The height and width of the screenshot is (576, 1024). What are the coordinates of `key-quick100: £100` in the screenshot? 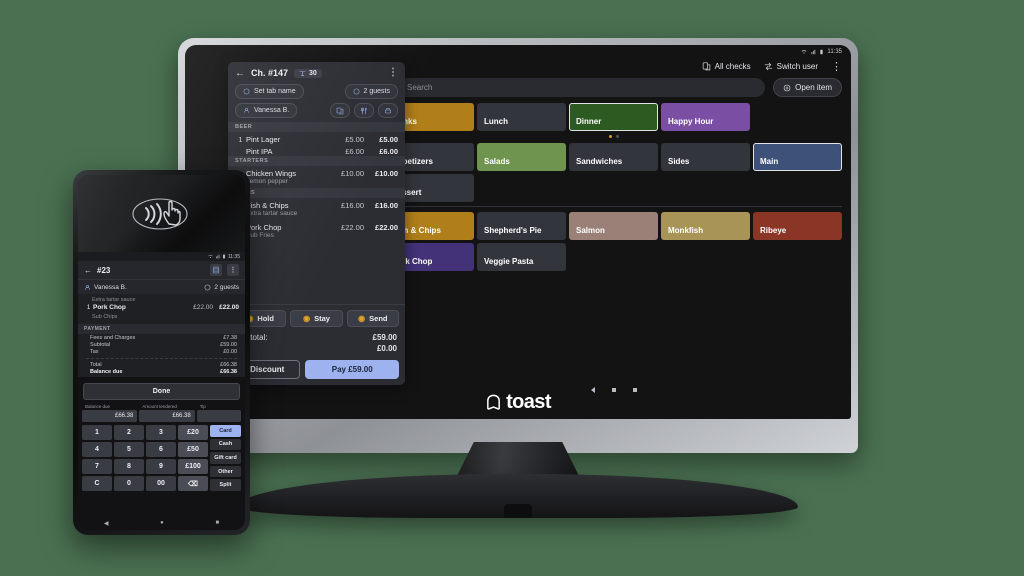 It's located at (193, 466).